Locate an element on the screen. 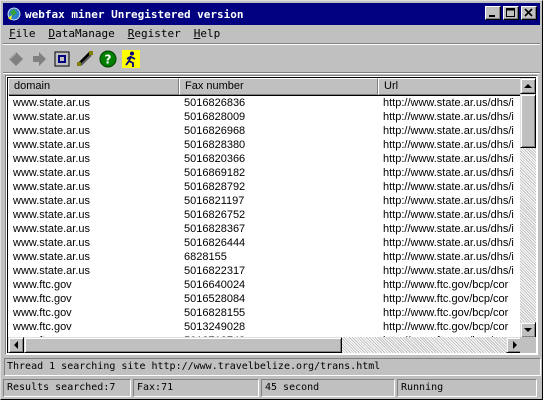  status-state: Running is located at coordinates (467, 388).